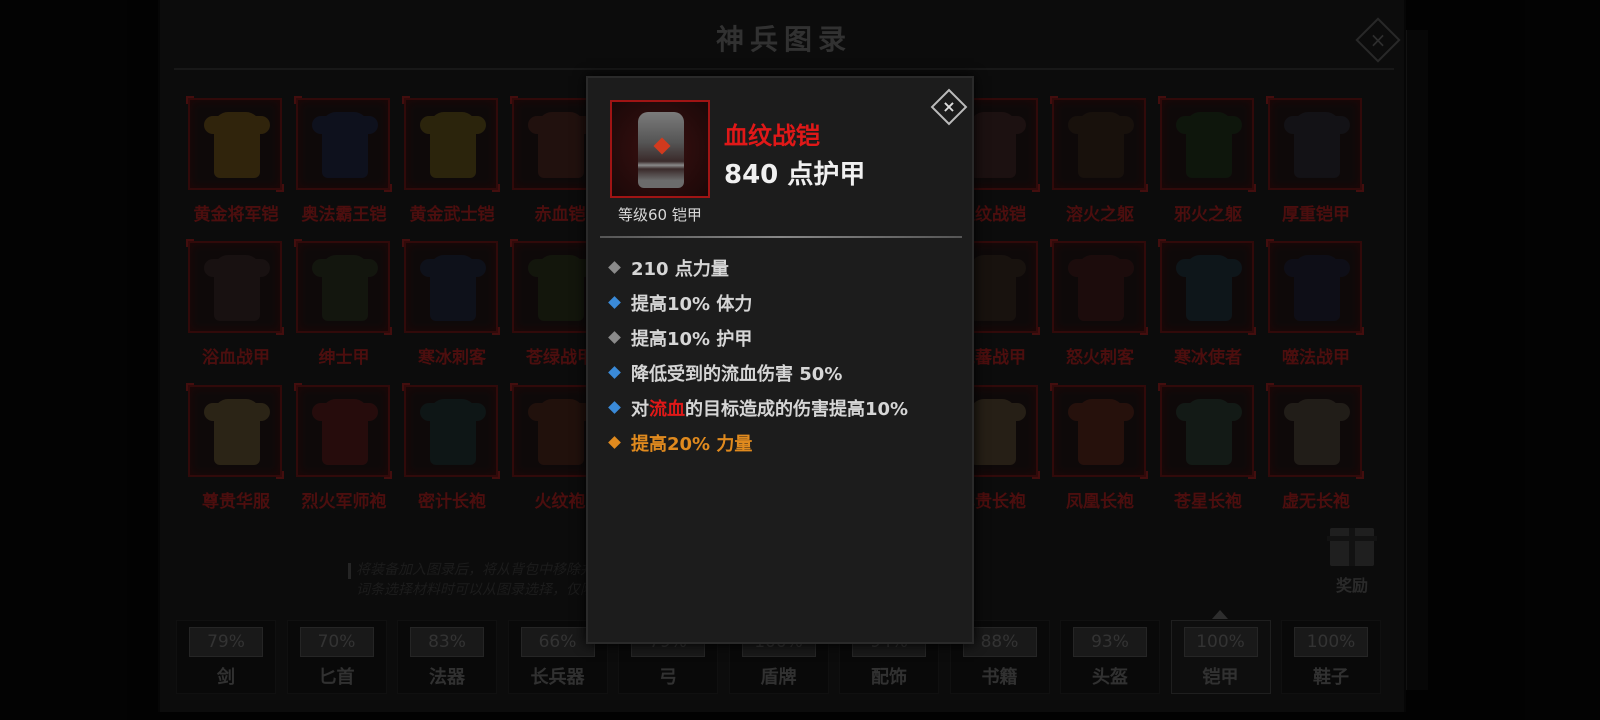  Describe the element at coordinates (660, 215) in the screenshot. I see `item-level-type: 等级60 铠甲` at that location.